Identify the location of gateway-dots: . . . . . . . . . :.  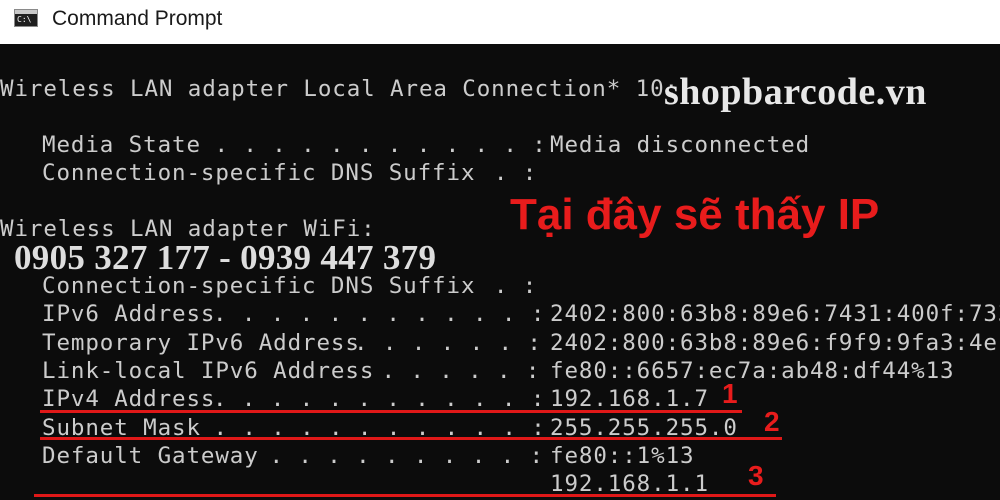
(399, 456).